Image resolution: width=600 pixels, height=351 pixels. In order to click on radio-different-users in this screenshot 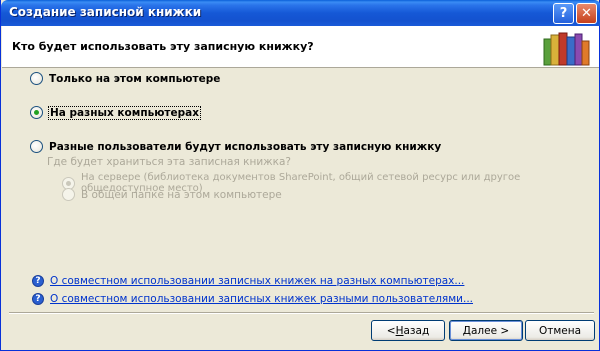, I will do `click(36, 146)`.